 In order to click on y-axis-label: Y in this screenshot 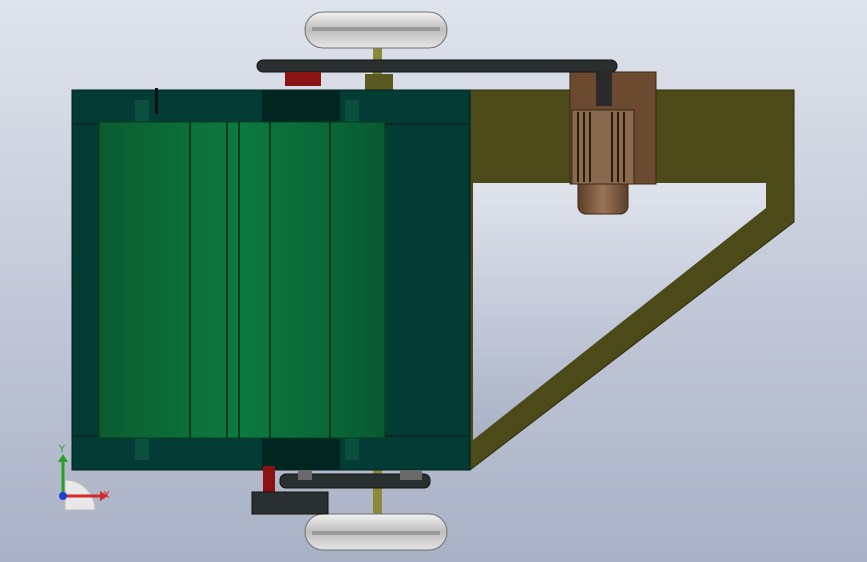, I will do `click(62, 449)`.